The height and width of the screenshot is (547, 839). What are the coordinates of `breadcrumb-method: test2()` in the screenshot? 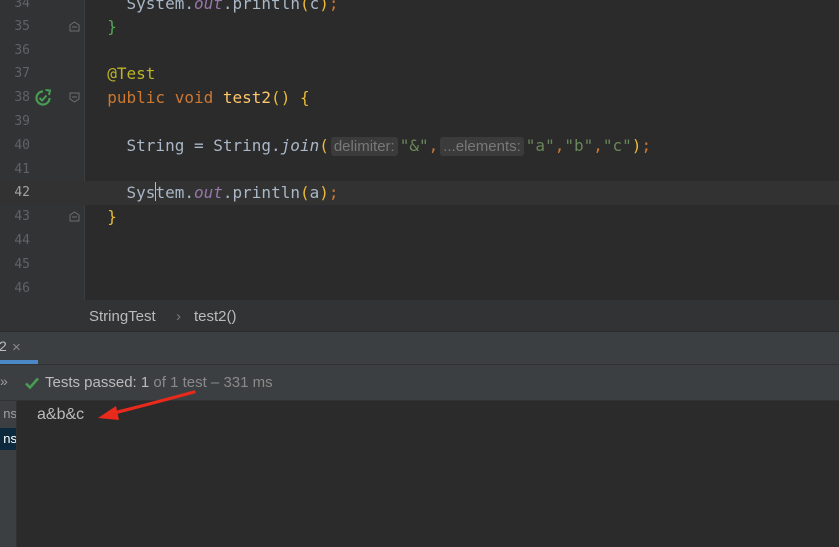 It's located at (215, 317).